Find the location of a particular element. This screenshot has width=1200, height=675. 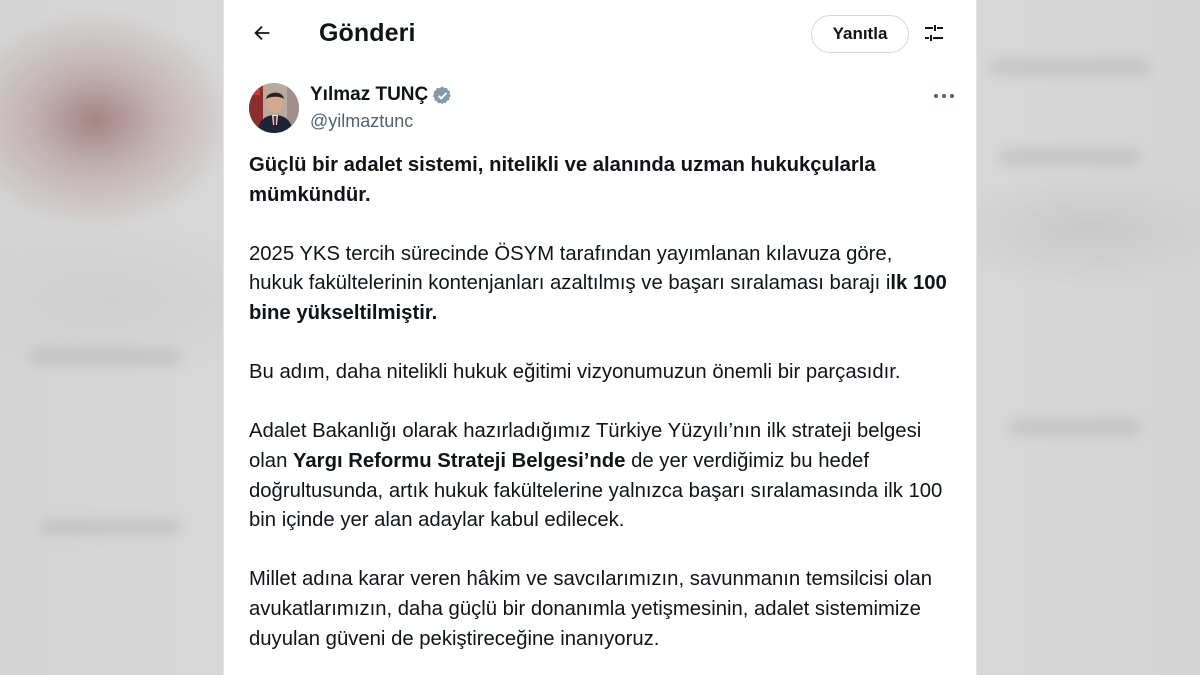

verified-badge-icon is located at coordinates (442, 95).